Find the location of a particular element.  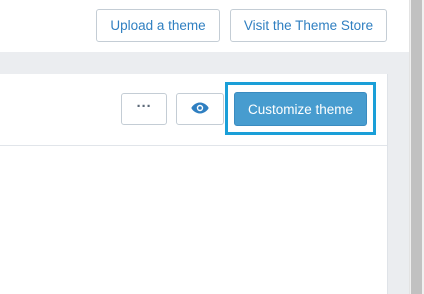

eye-icon is located at coordinates (200, 109).